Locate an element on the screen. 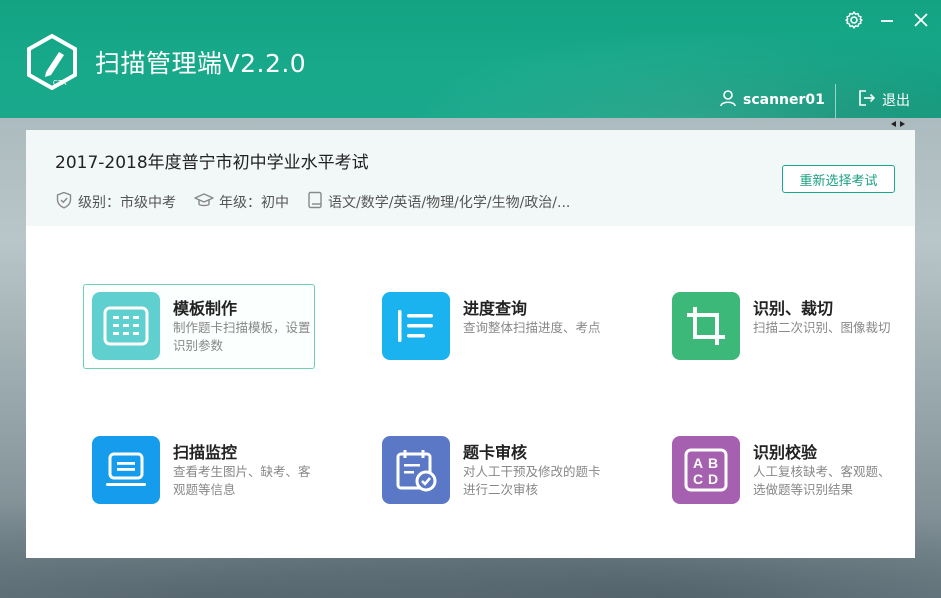 The image size is (941, 598). monitor-icon is located at coordinates (126, 470).